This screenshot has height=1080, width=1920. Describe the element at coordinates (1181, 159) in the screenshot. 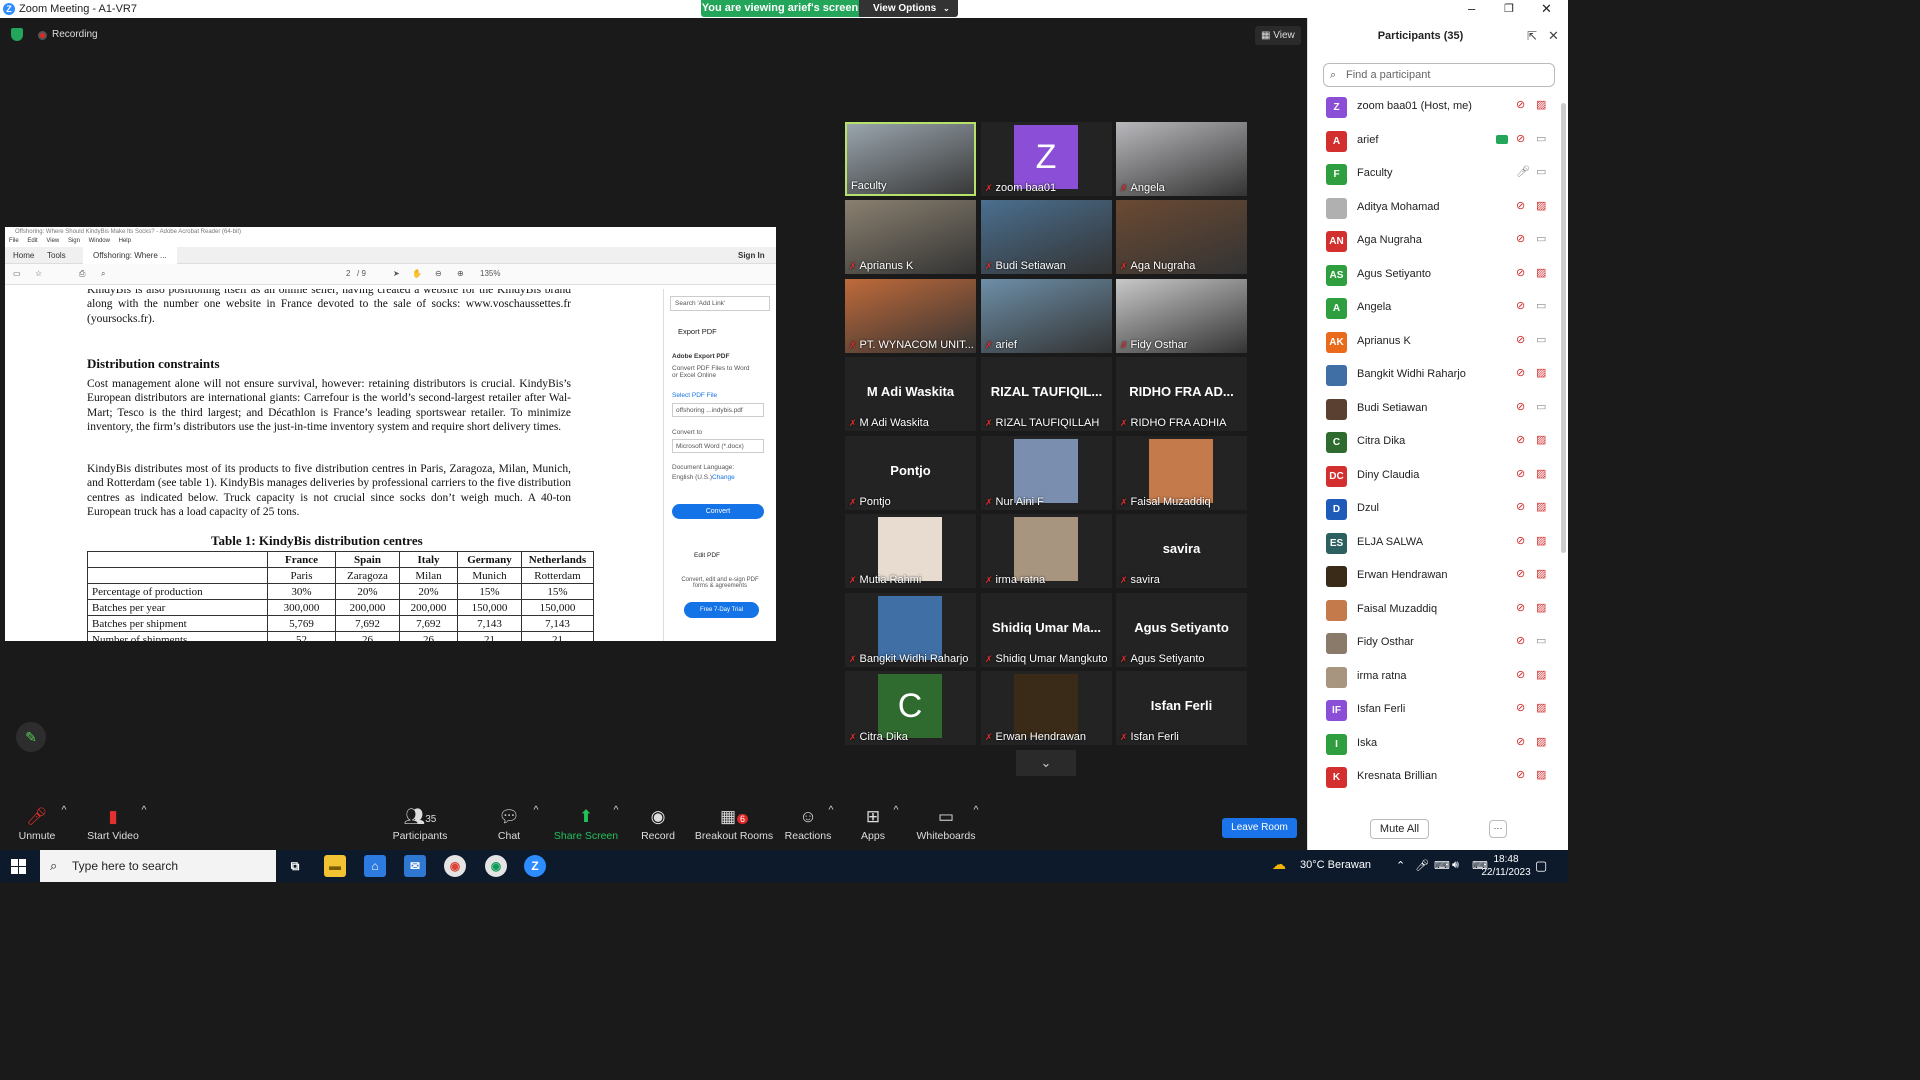

I see `video-tile: ✗ Angela` at that location.